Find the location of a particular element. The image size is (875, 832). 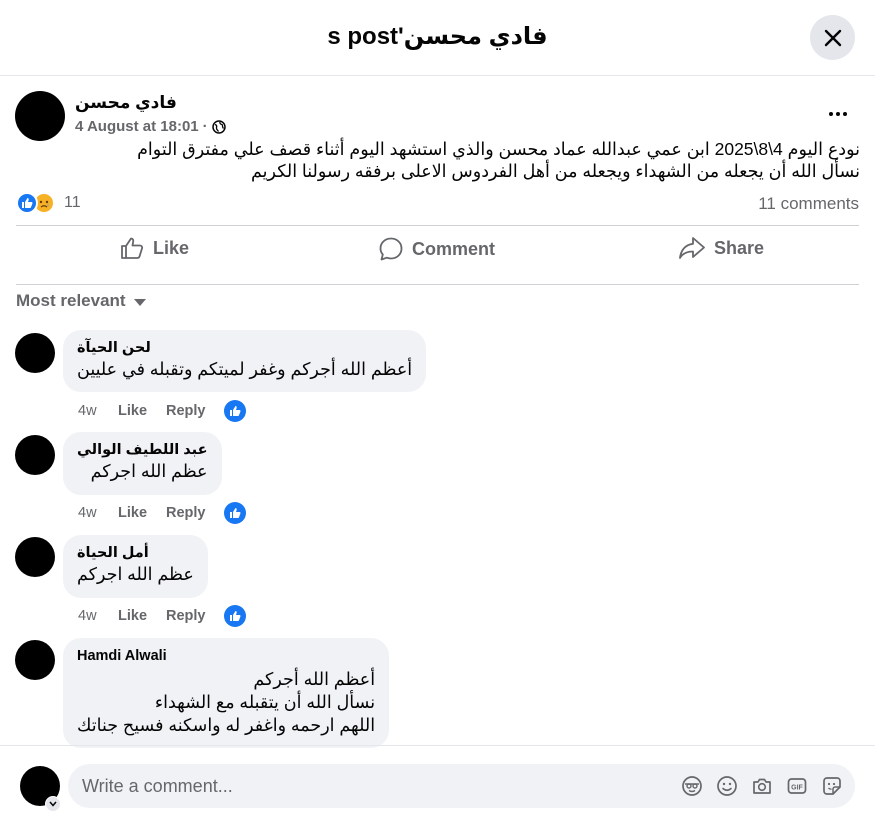

post-date: 4 August at 18:01 is located at coordinates (137, 126).